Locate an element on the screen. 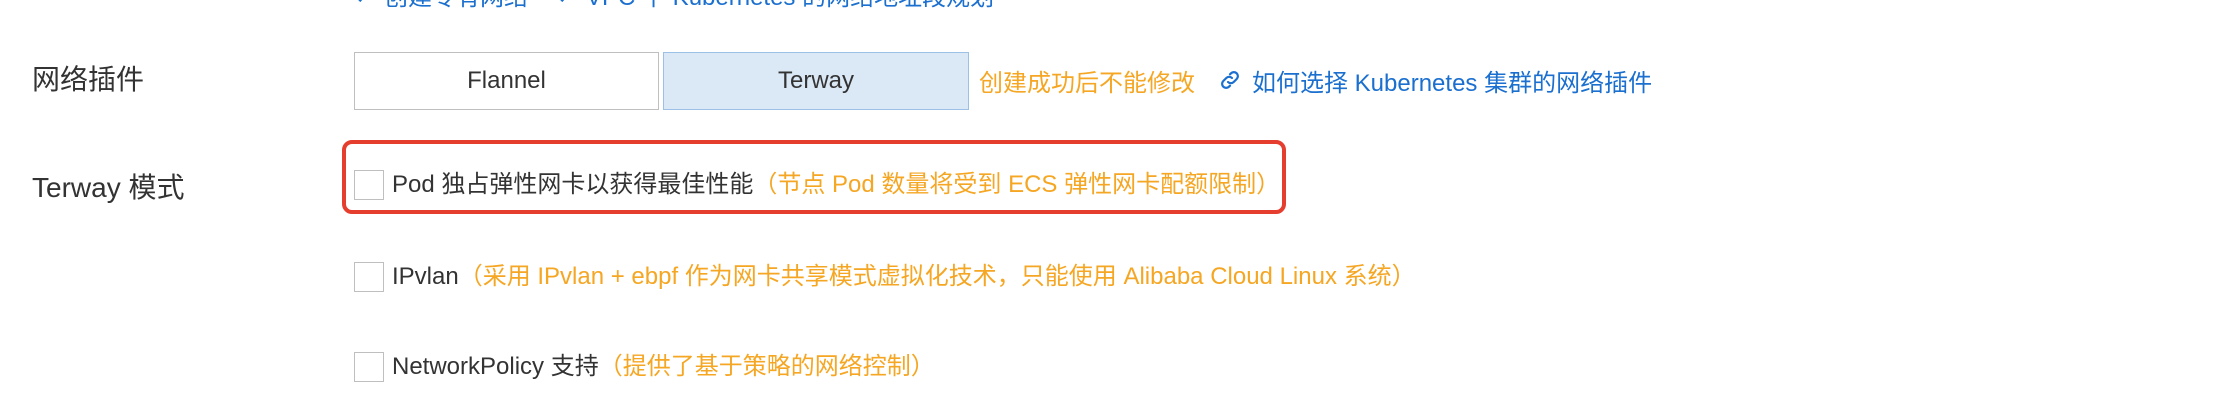 The image size is (2224, 420). pod-eni-checkbox is located at coordinates (369, 185).